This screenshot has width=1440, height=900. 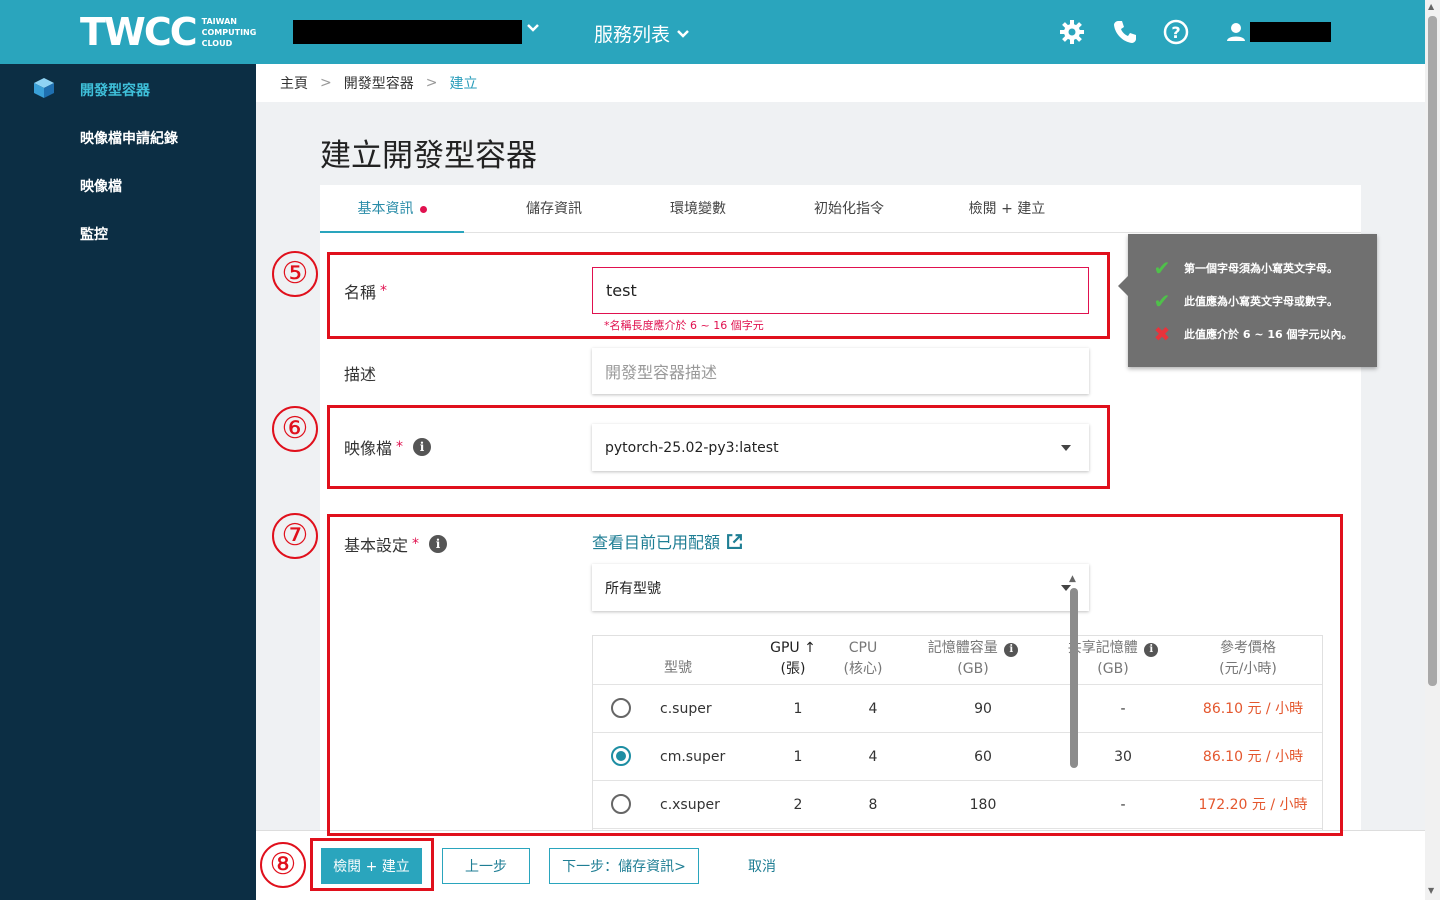 I want to click on user-icon, so click(x=1238, y=32).